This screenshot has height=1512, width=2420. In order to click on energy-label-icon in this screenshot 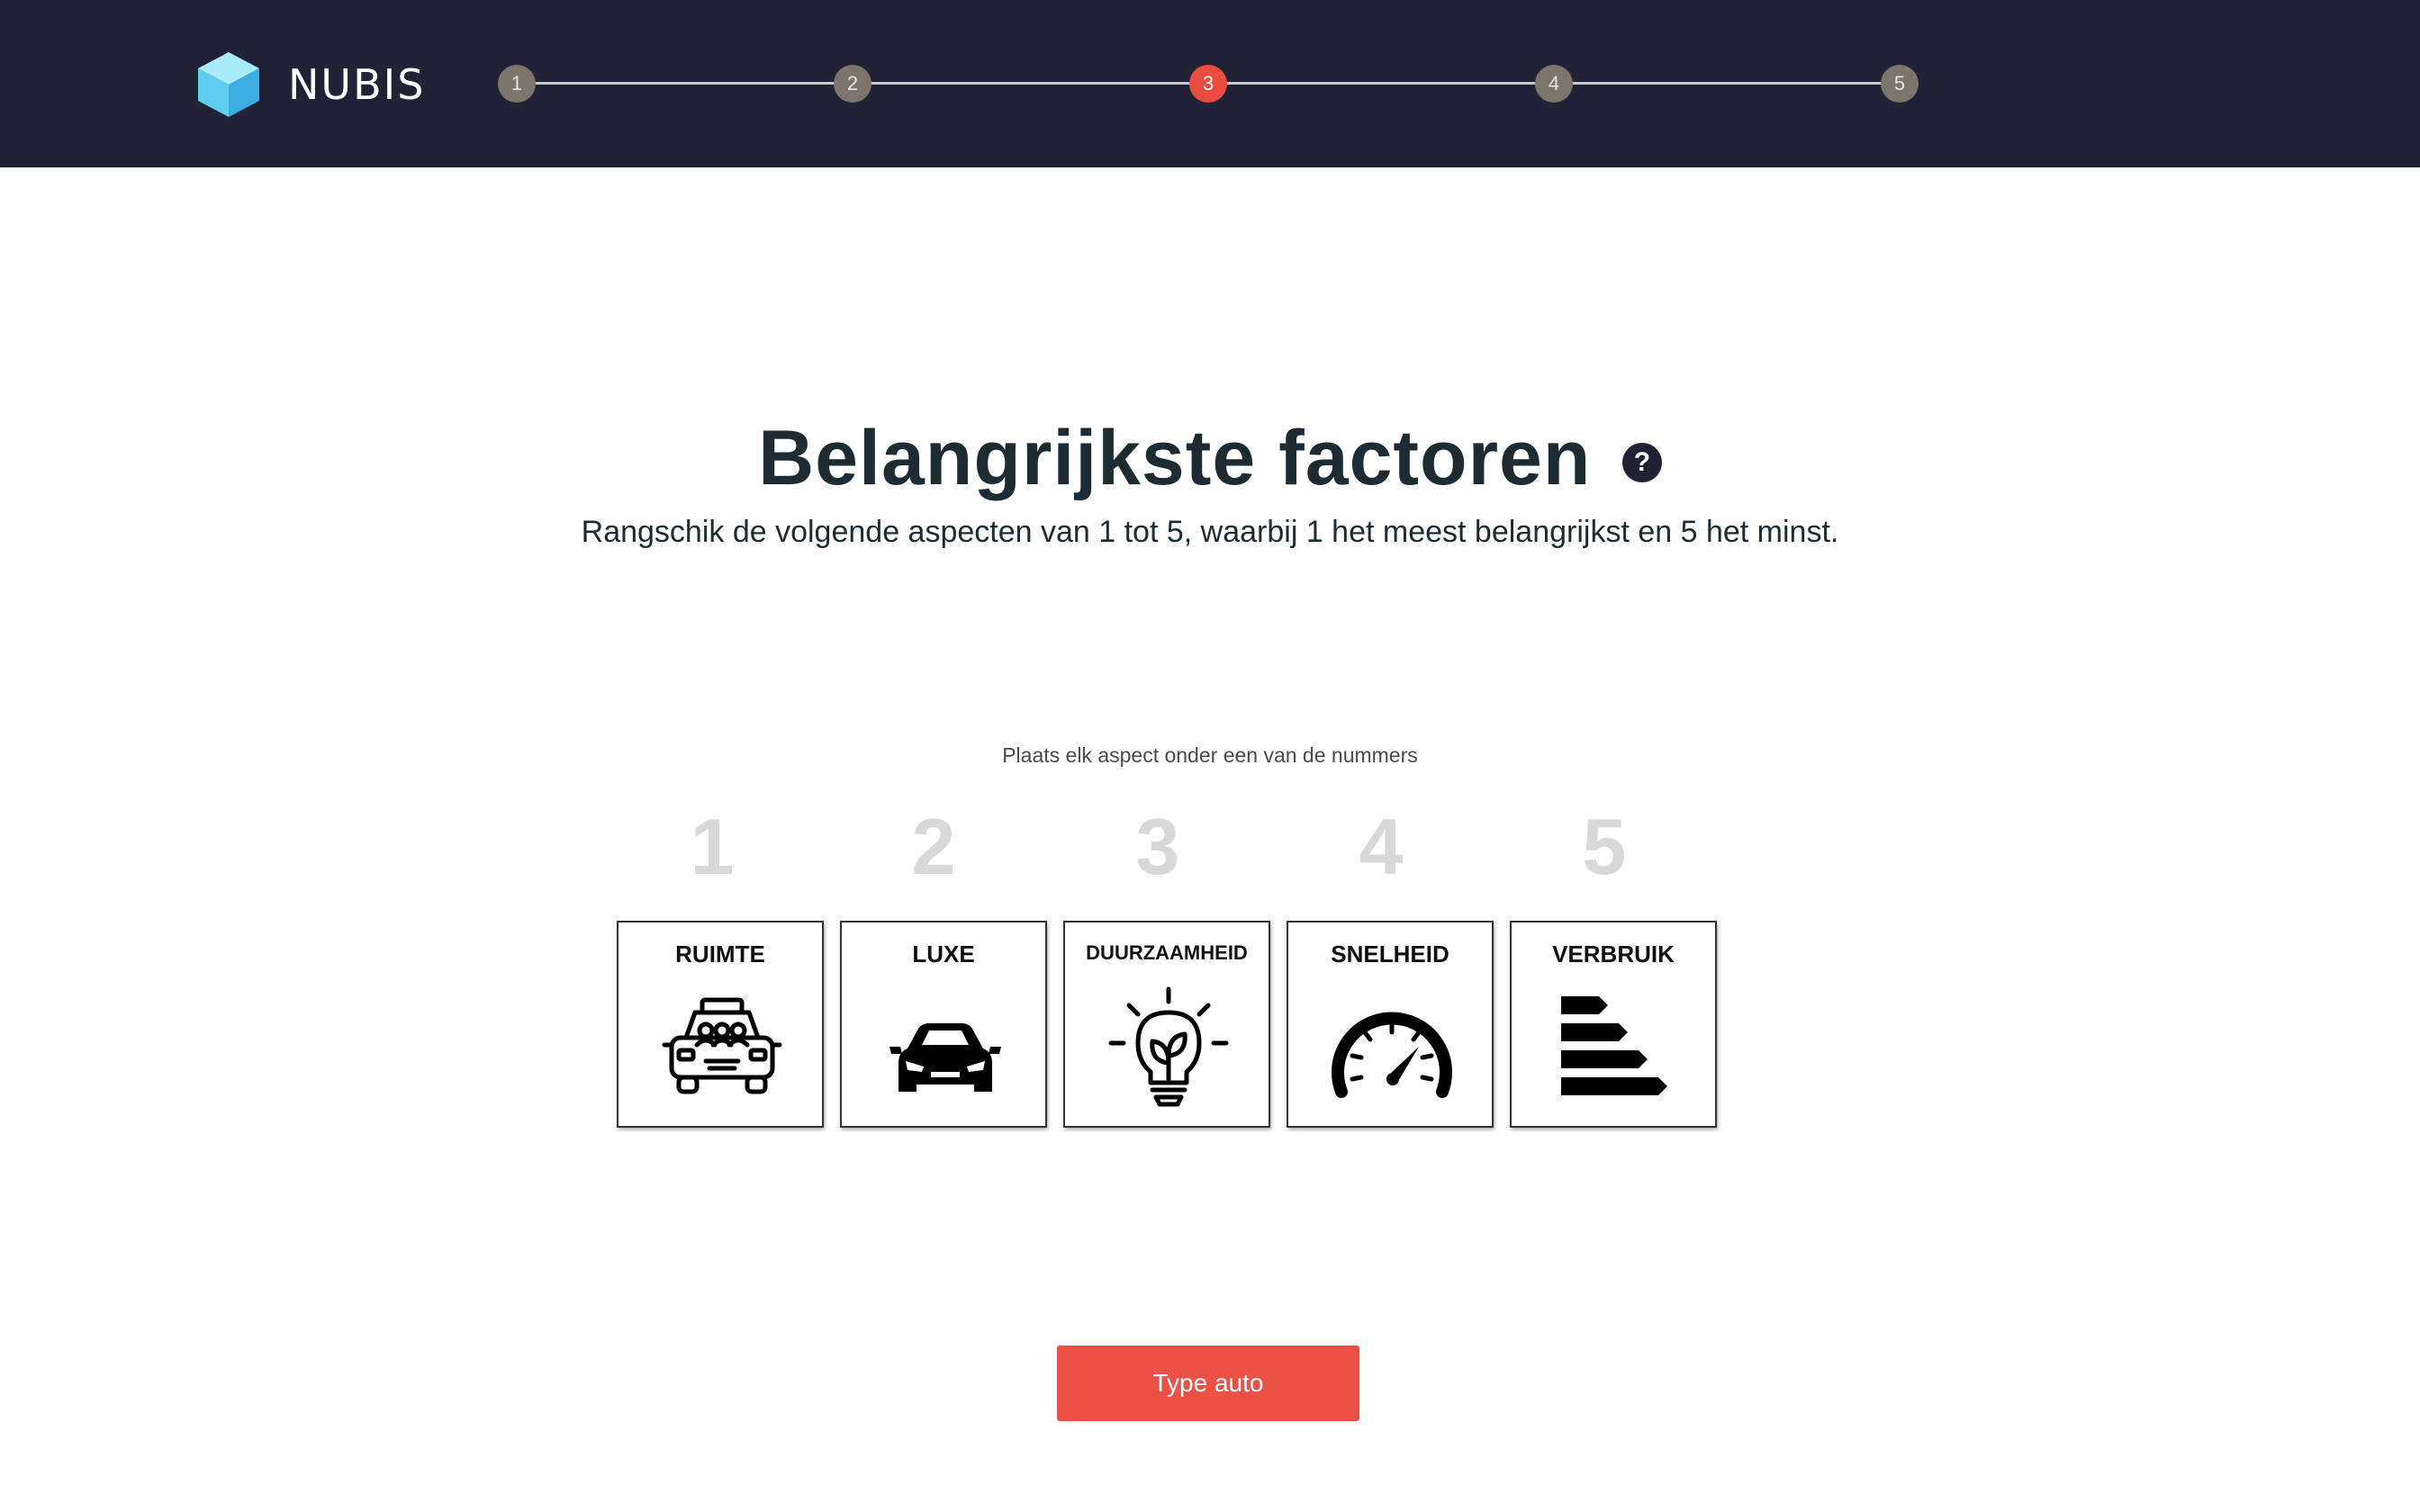, I will do `click(1615, 1049)`.